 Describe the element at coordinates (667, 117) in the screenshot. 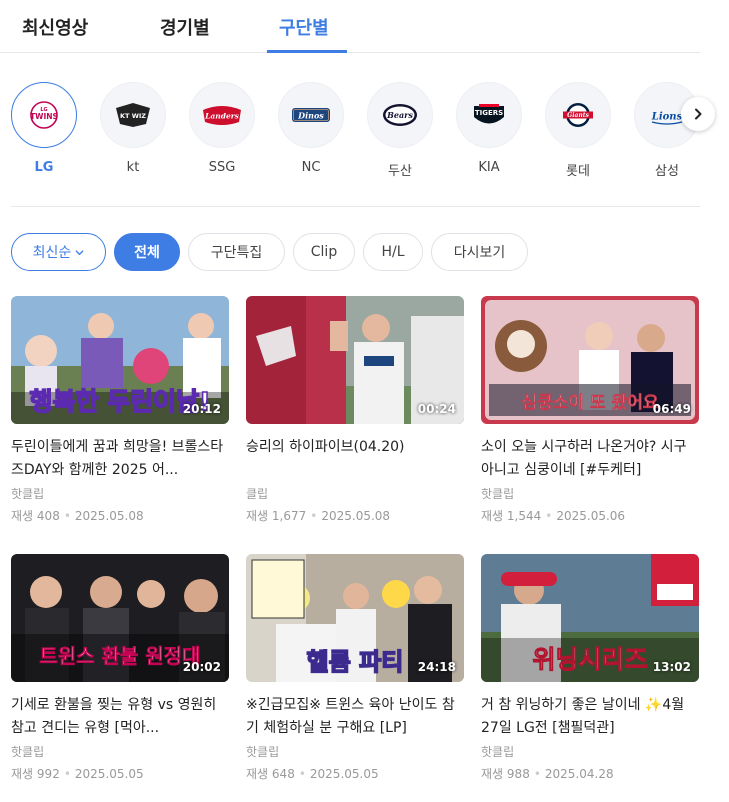

I see `svg-text: Lions` at that location.